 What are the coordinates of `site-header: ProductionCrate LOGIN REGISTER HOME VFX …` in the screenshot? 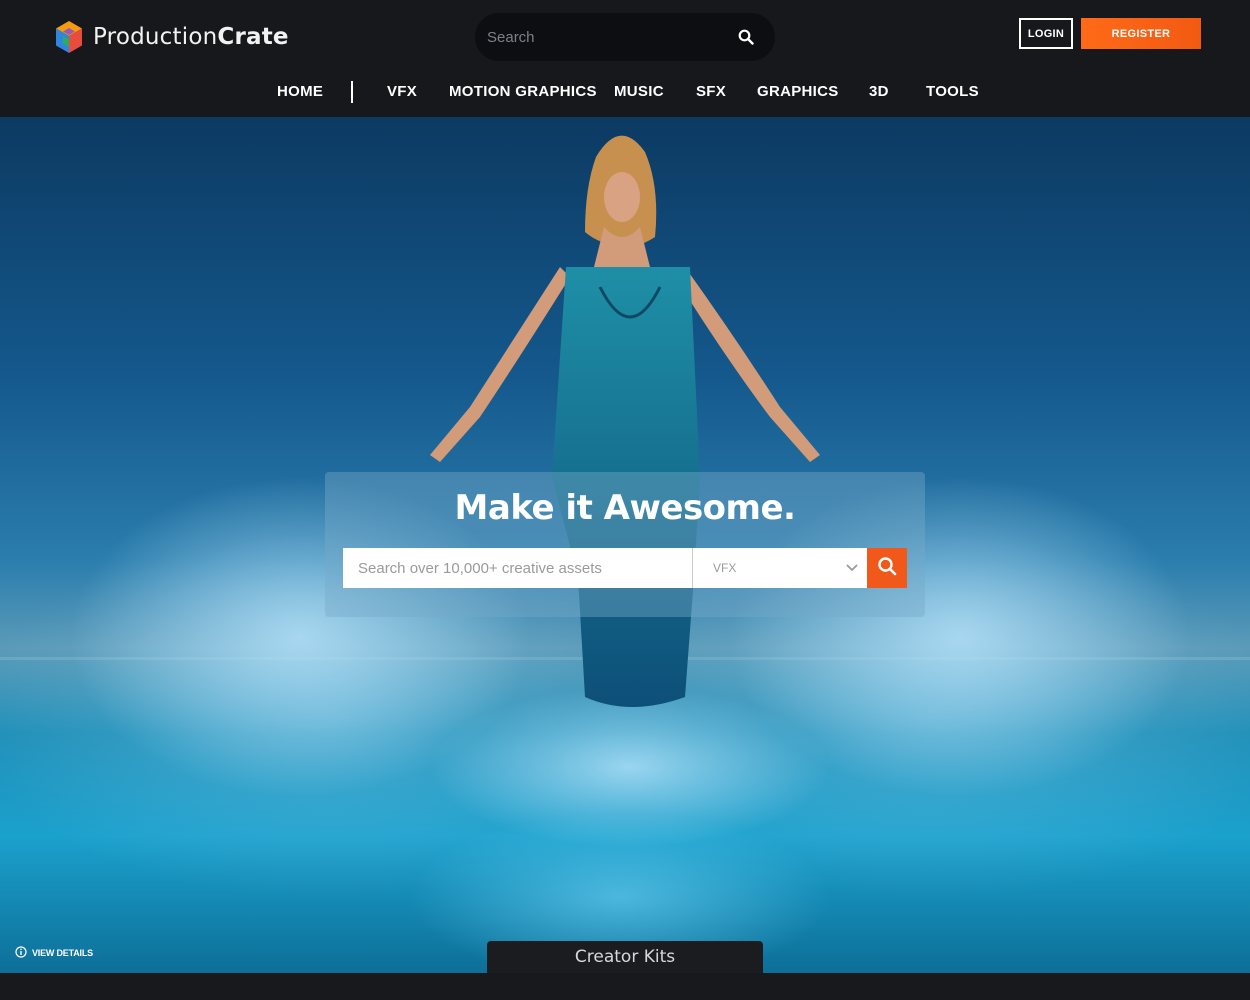 It's located at (625, 58).